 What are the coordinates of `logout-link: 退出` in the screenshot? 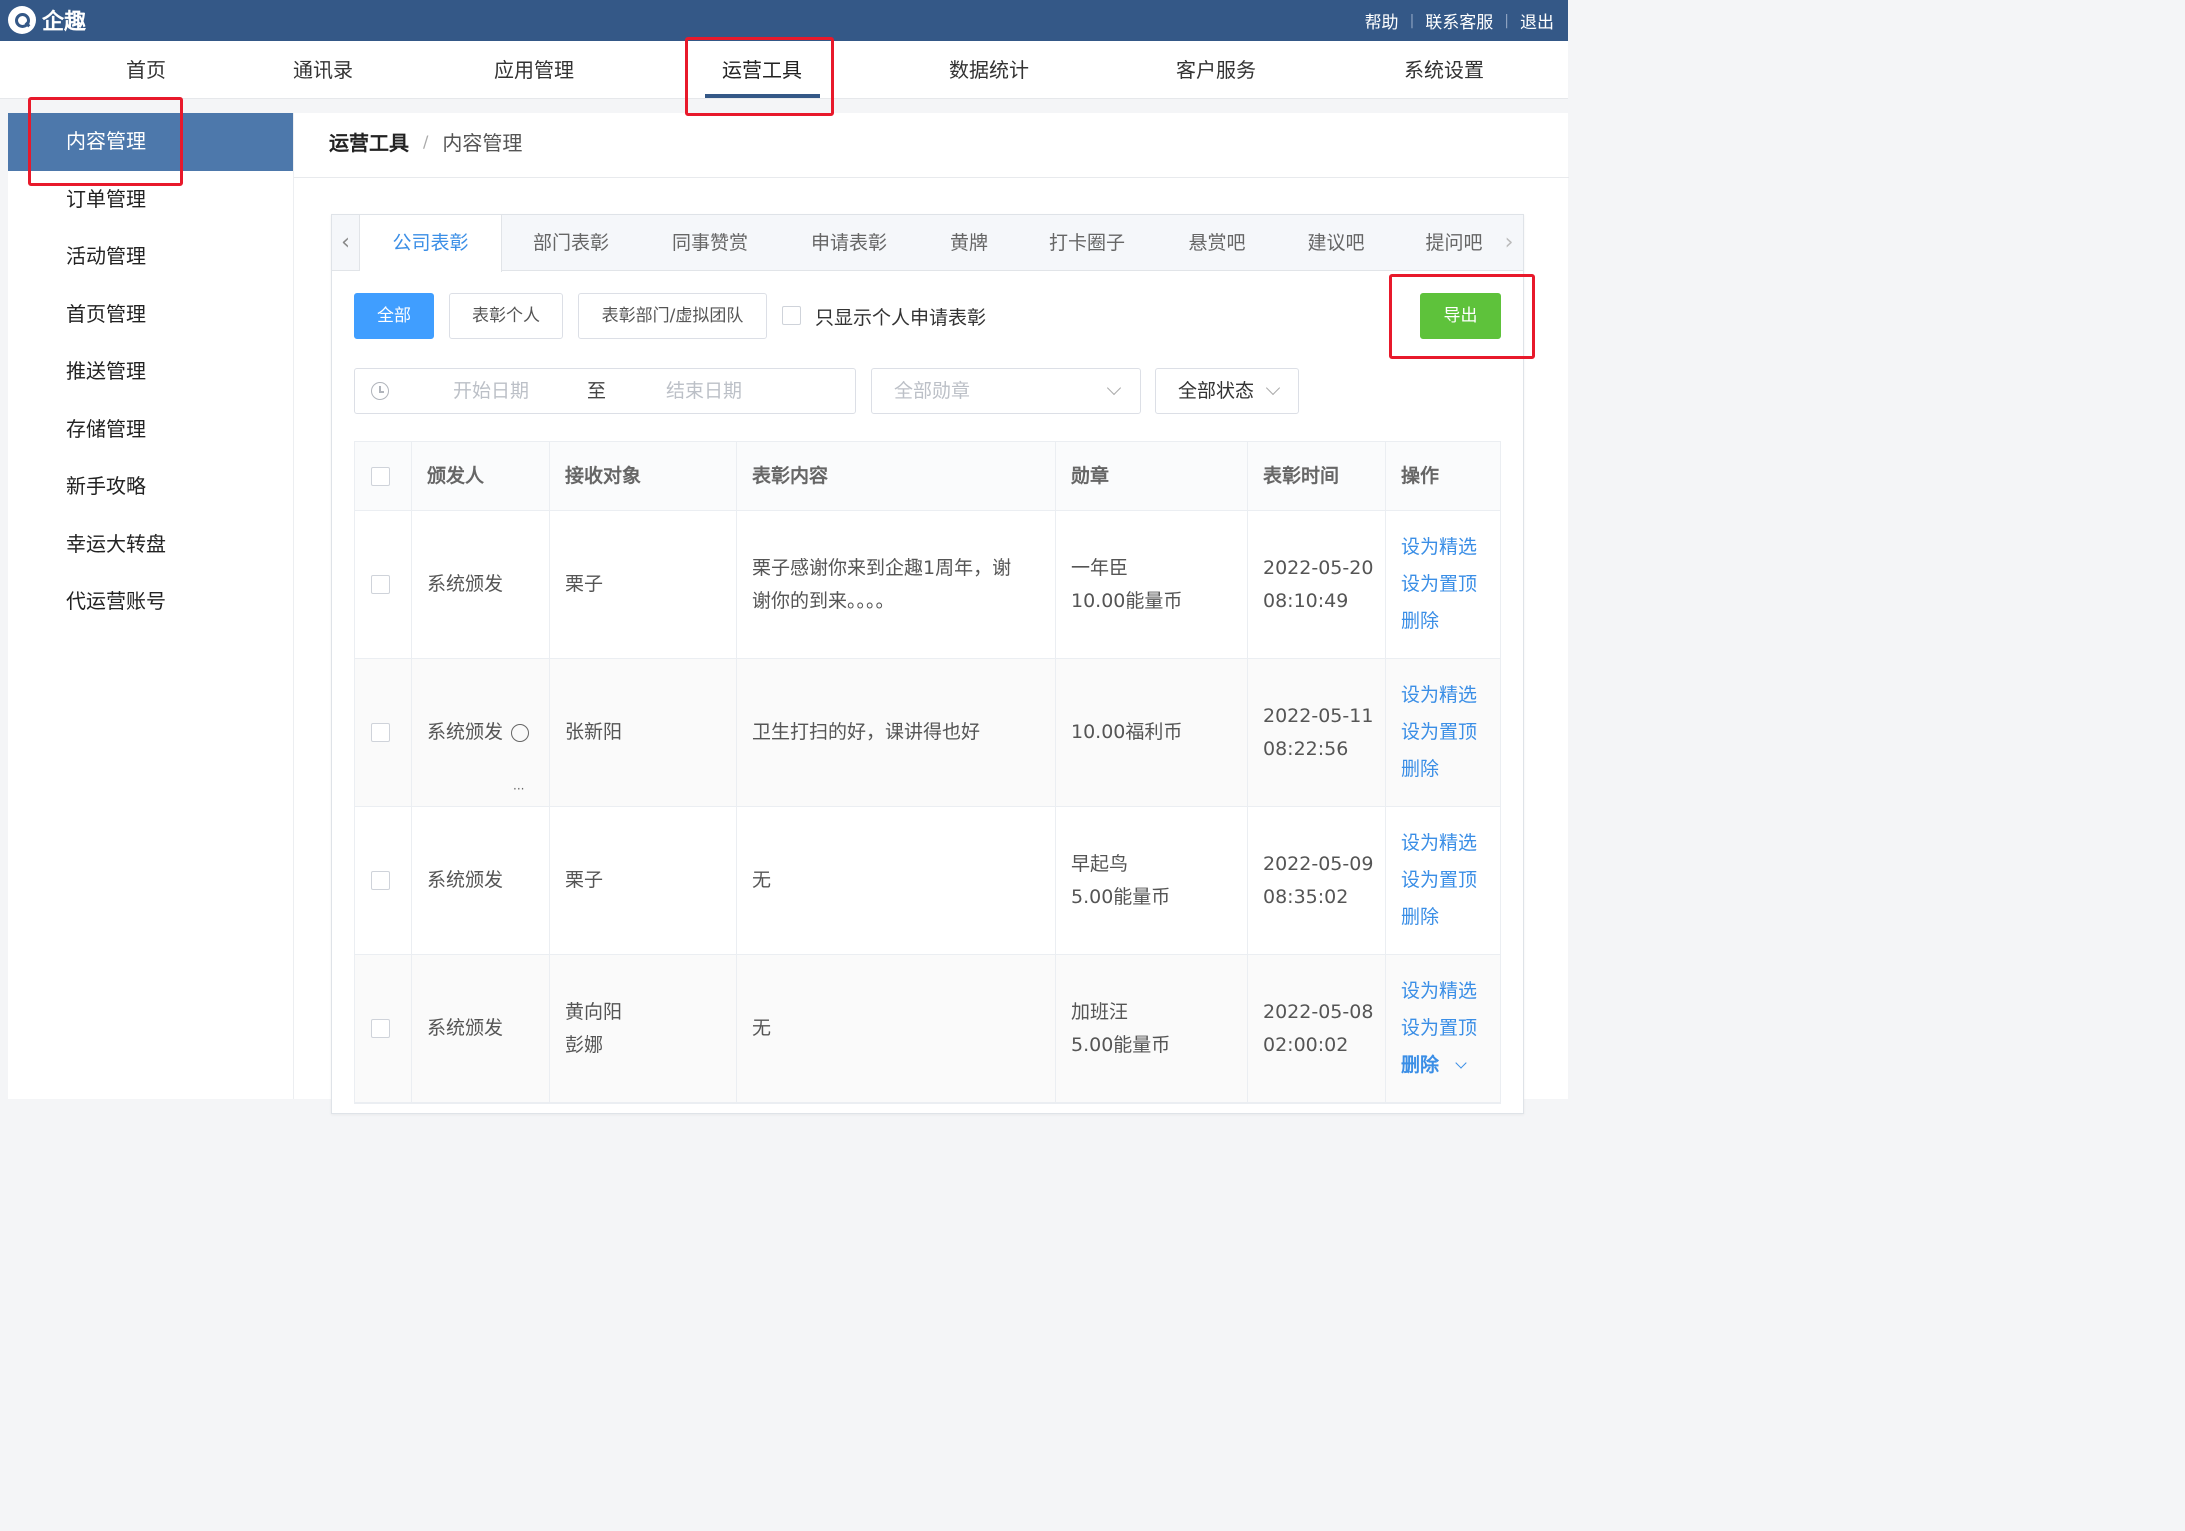 It's located at (1537, 20).